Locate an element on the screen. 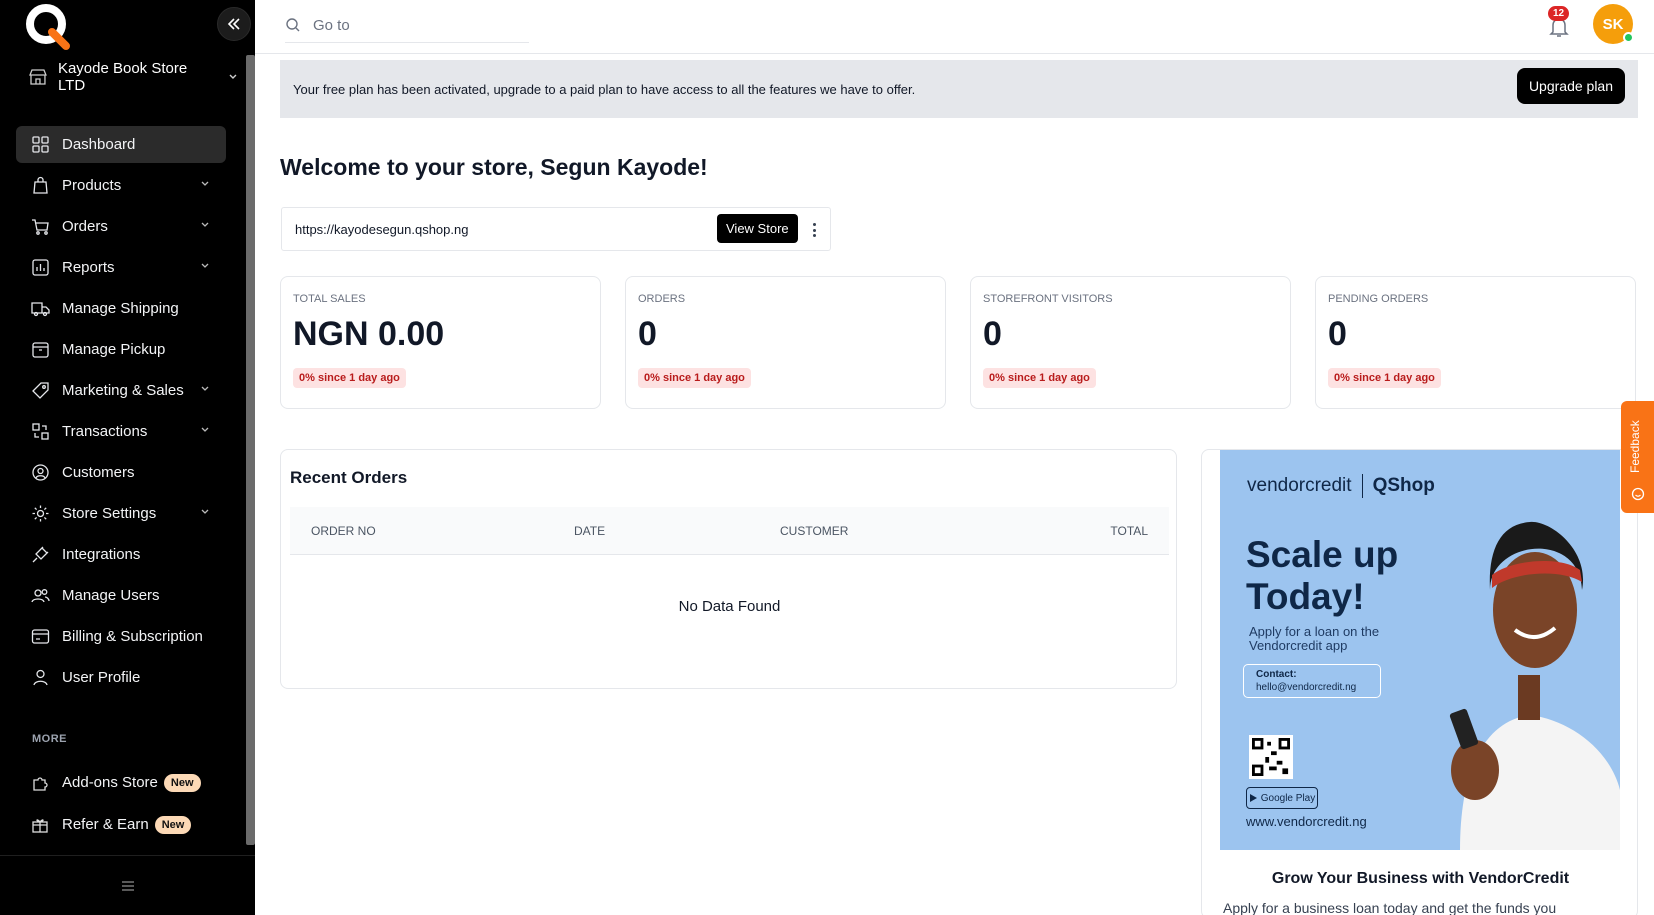 The image size is (1654, 915). search-input is located at coordinates (413, 25).